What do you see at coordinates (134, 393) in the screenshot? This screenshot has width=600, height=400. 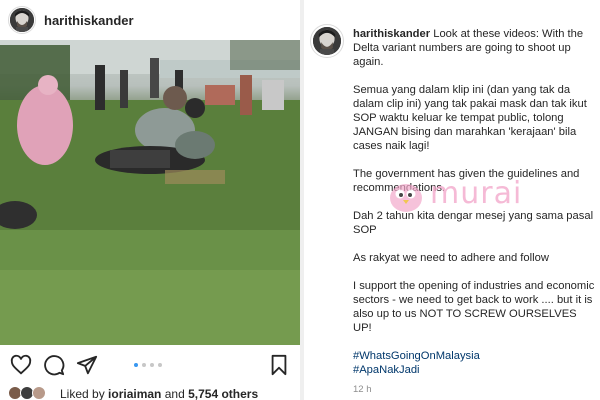 I see `liker-username: ioriaiman` at bounding box center [134, 393].